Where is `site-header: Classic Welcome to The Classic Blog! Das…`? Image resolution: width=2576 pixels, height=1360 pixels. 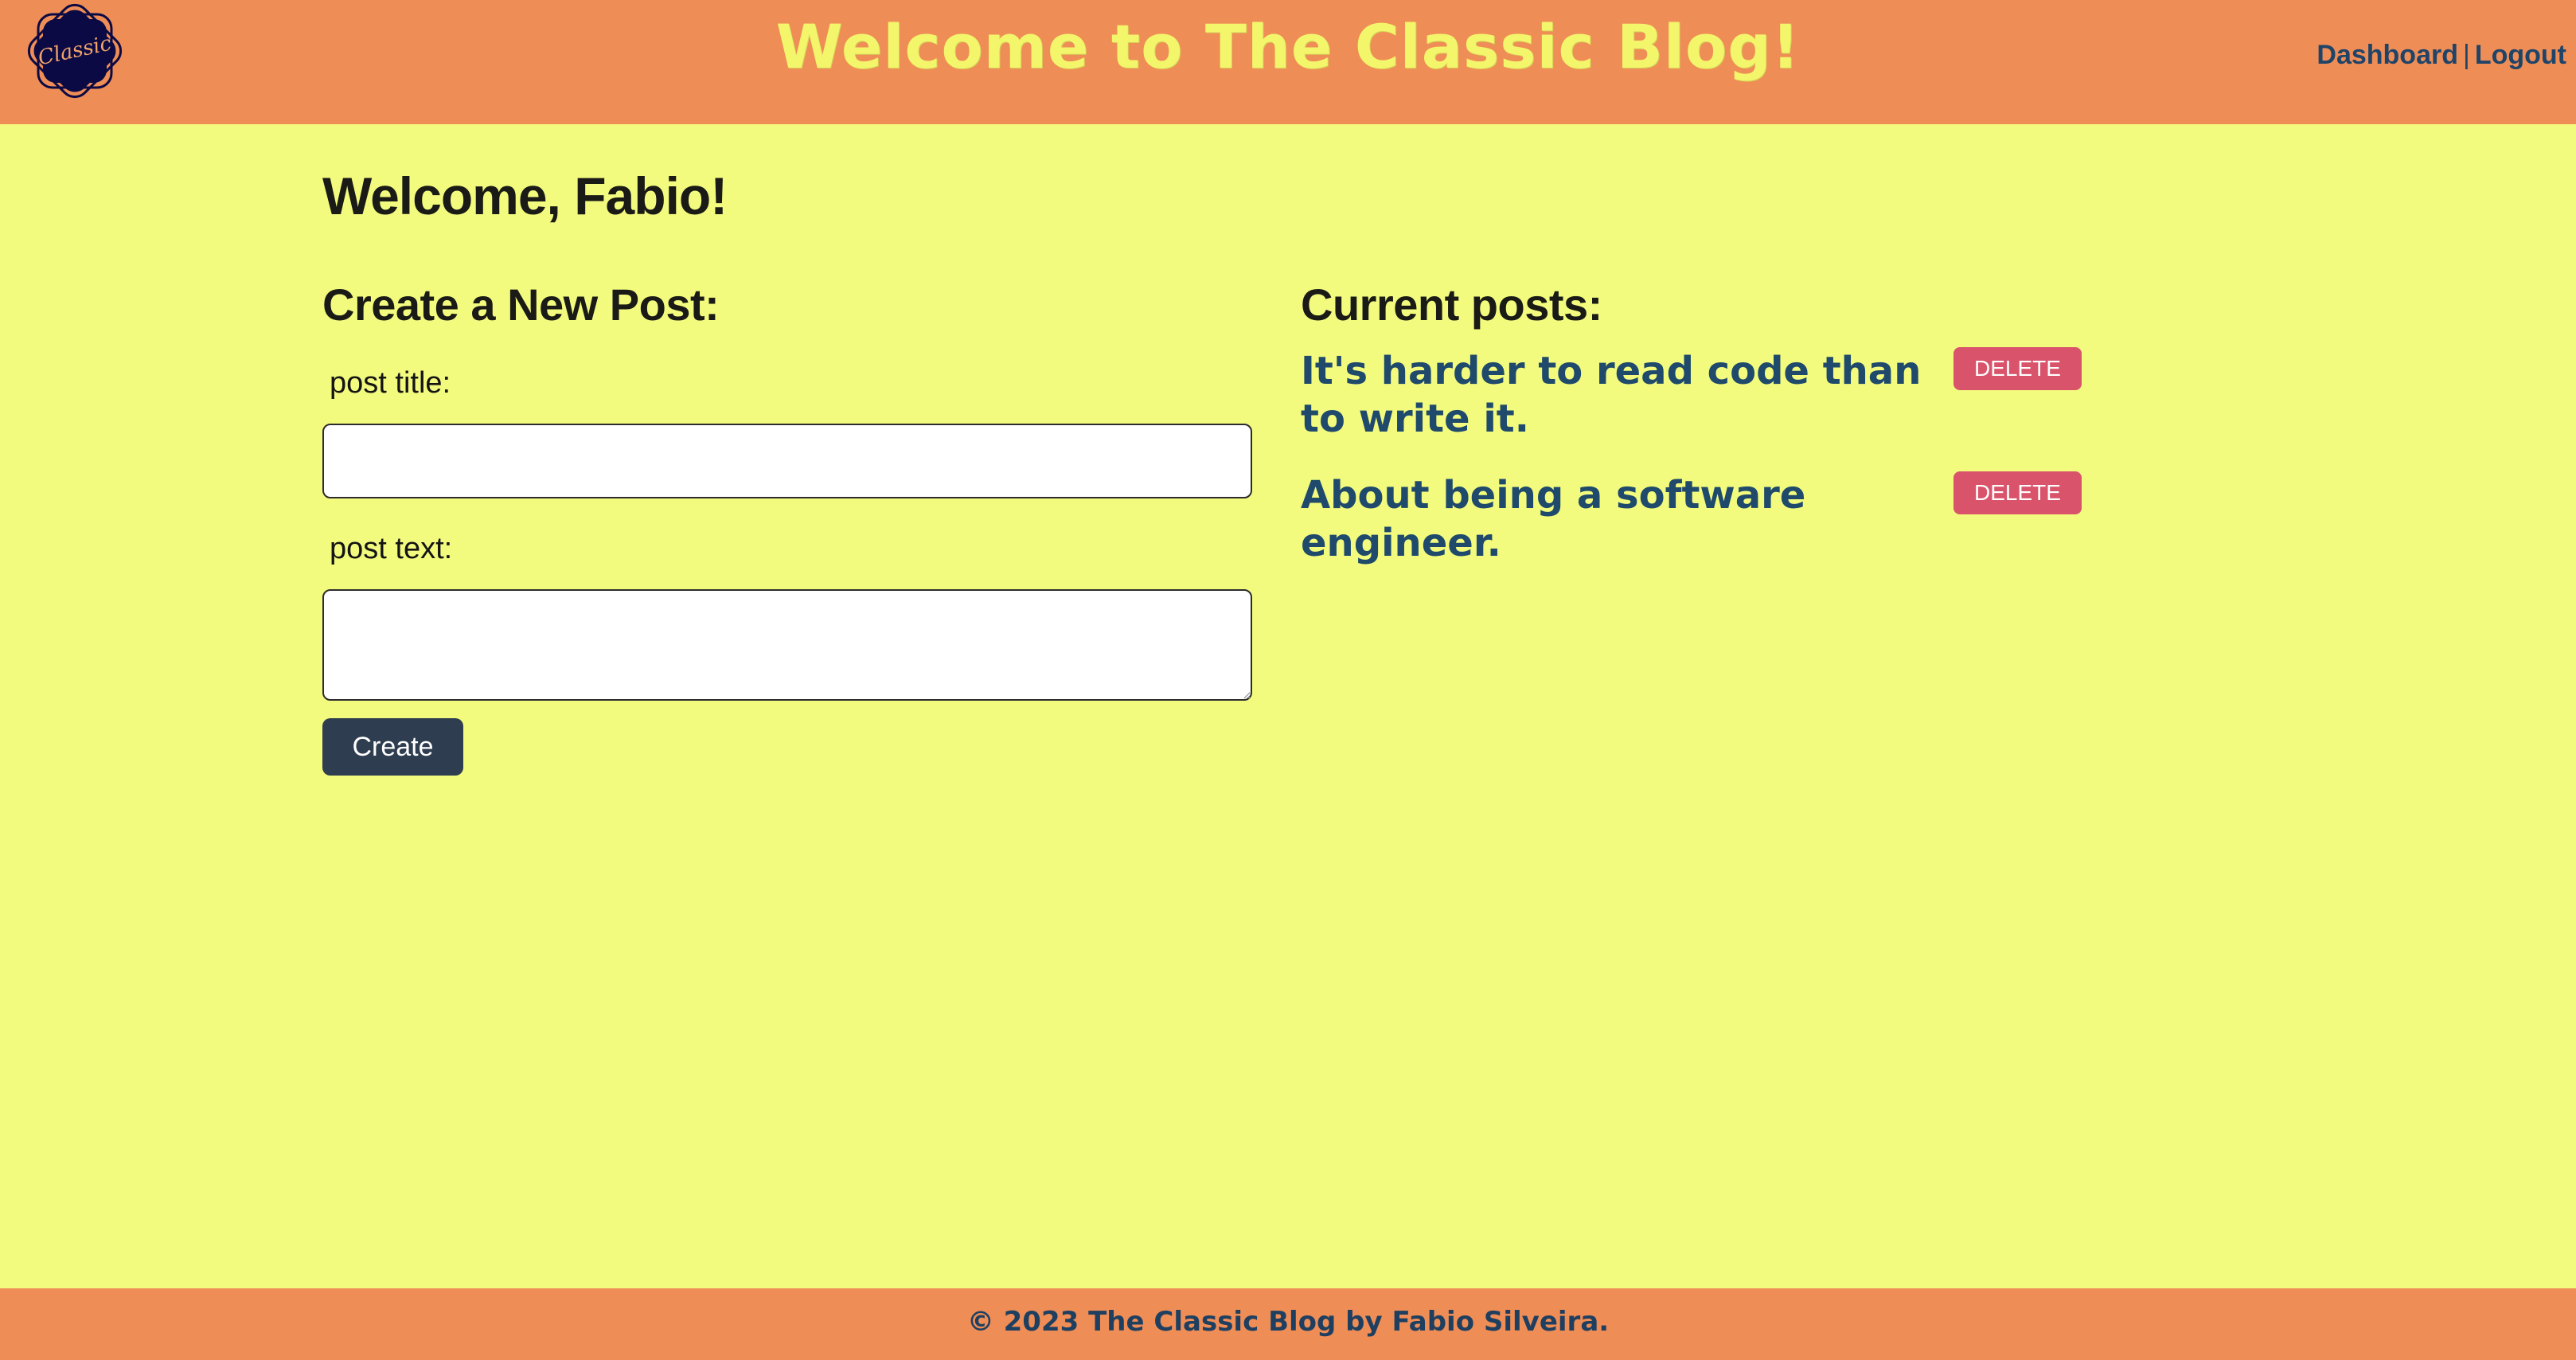 site-header: Classic Welcome to The Classic Blog! Das… is located at coordinates (1288, 62).